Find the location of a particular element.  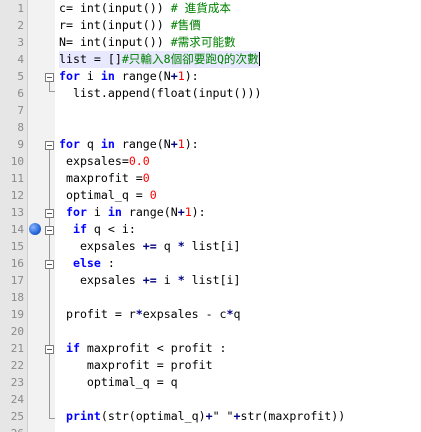

code-text: list = []#只輸入8個卻要跑Q的次數 is located at coordinates (159, 59).